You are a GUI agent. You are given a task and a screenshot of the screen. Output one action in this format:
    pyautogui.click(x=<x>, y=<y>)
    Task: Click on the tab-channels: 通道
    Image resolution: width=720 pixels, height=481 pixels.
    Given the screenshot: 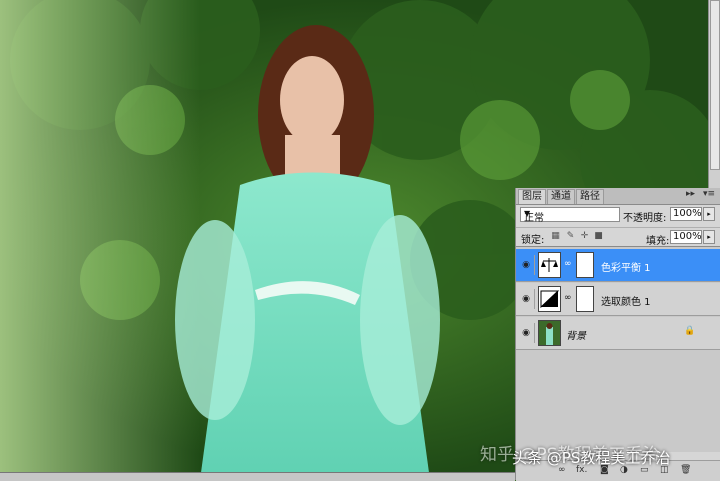 What is the action you would take?
    pyautogui.click(x=561, y=196)
    